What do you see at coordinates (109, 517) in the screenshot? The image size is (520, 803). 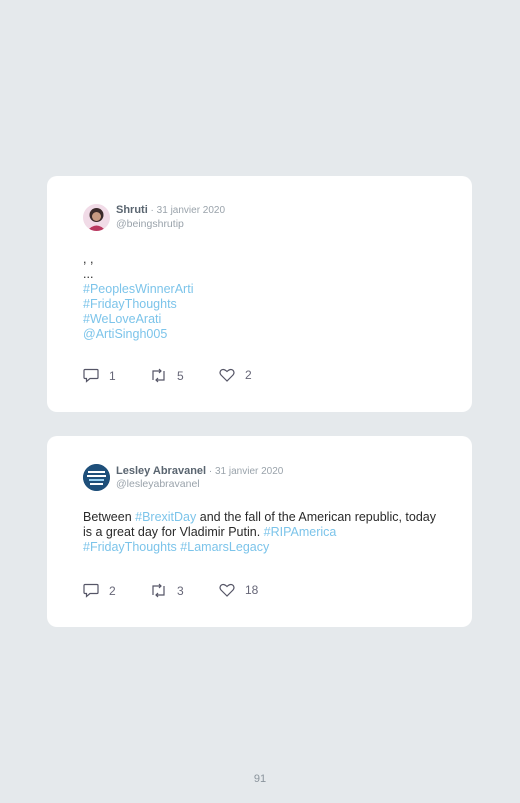 I see `text-segment: Between` at bounding box center [109, 517].